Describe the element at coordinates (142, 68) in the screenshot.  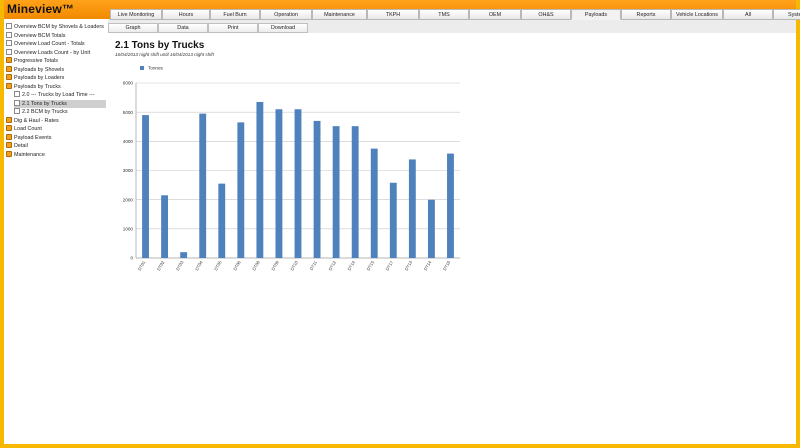
I see `legend-swatch` at that location.